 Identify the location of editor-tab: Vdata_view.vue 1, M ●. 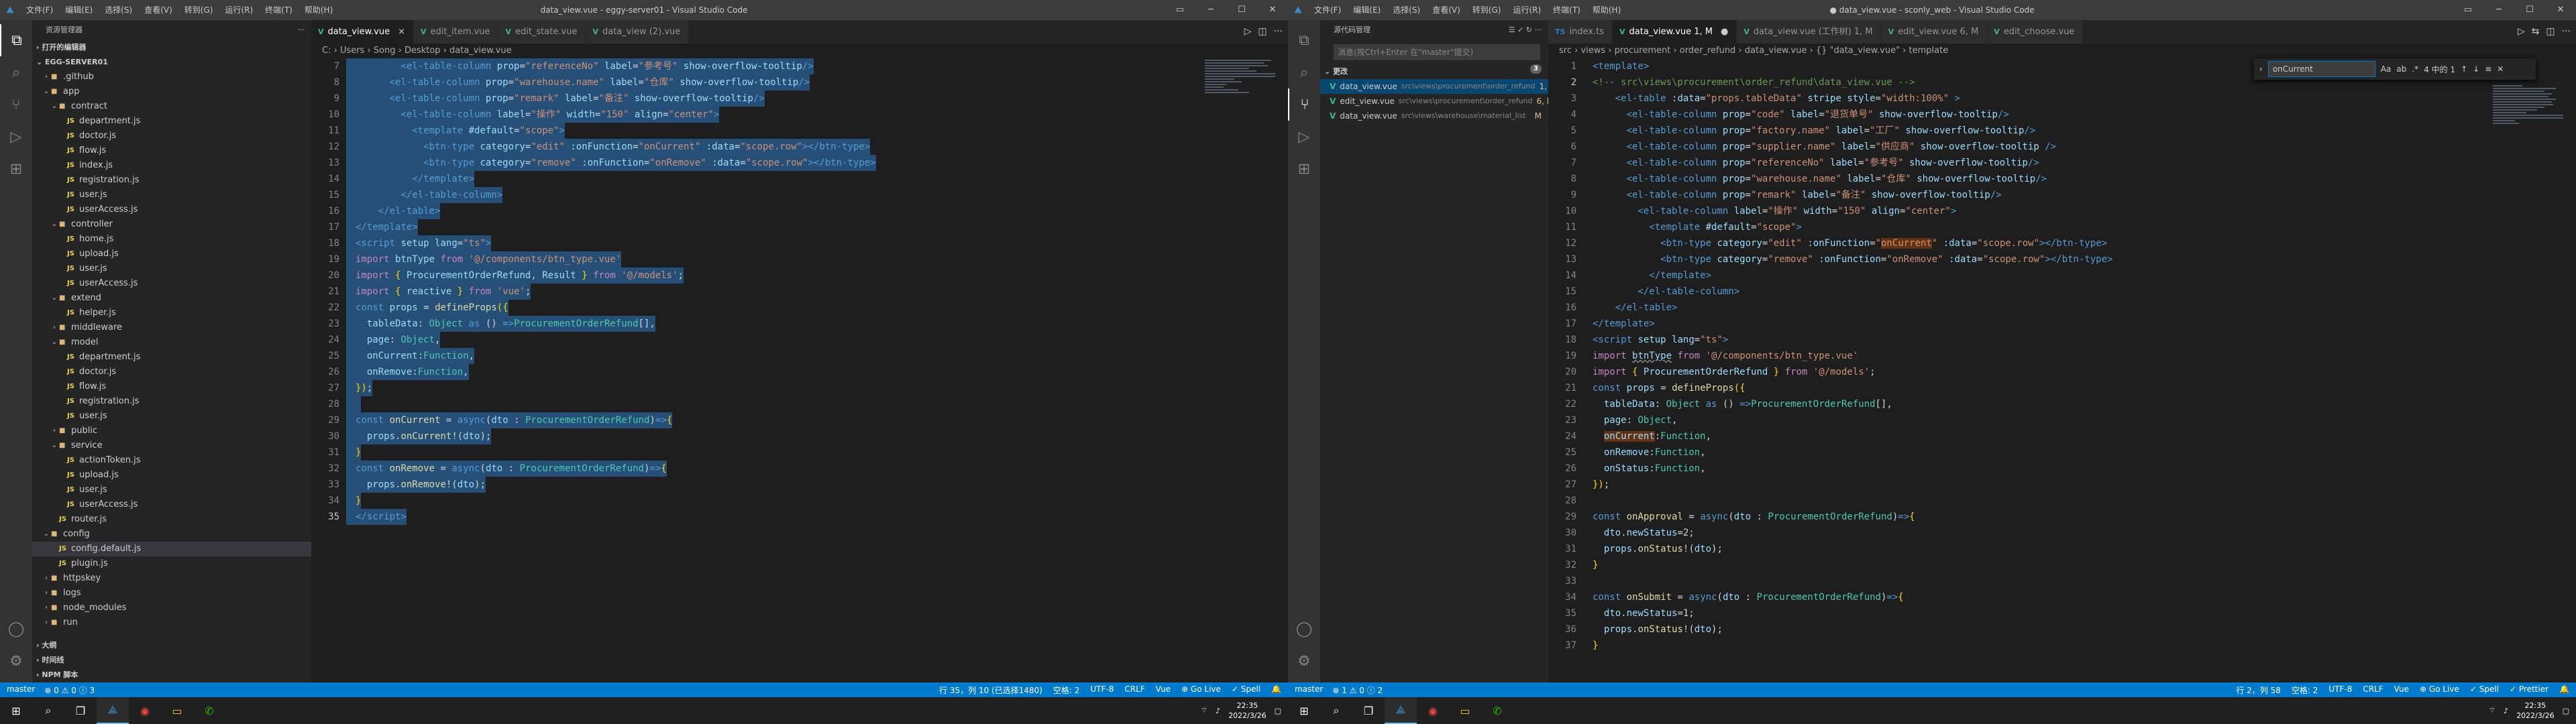
(1675, 32).